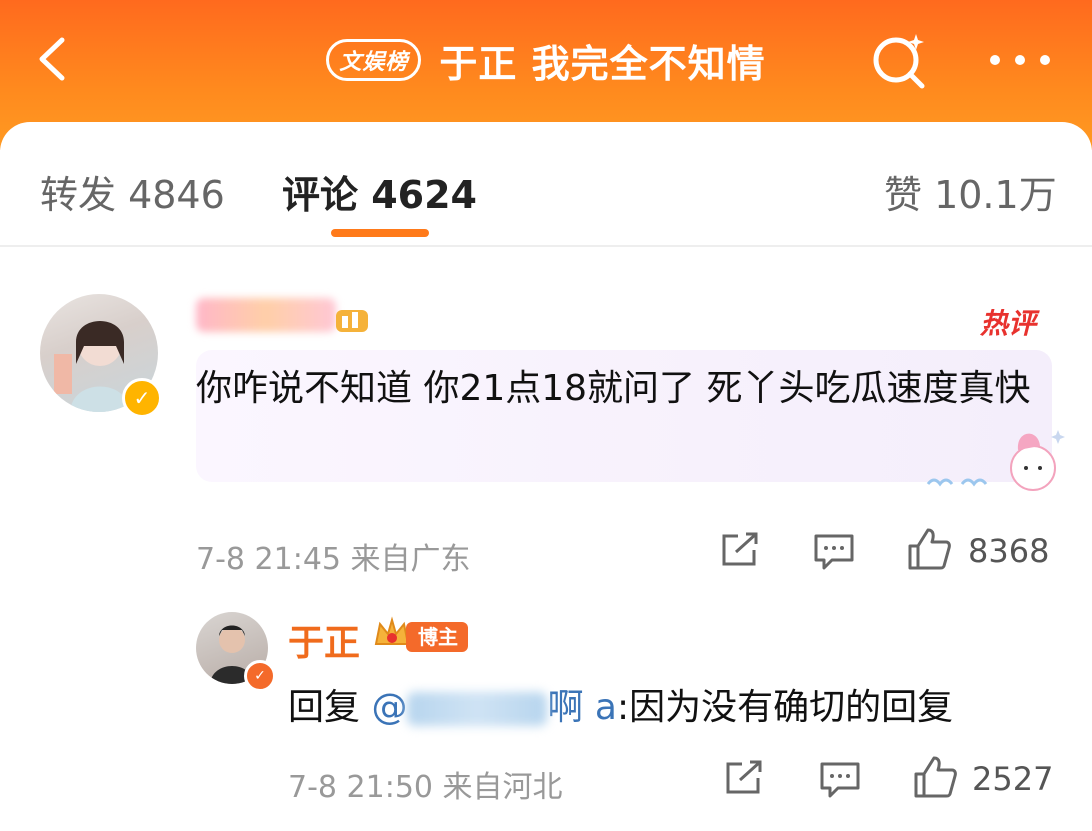 The image size is (1092, 831). I want to click on more-icon, so click(1020, 60).